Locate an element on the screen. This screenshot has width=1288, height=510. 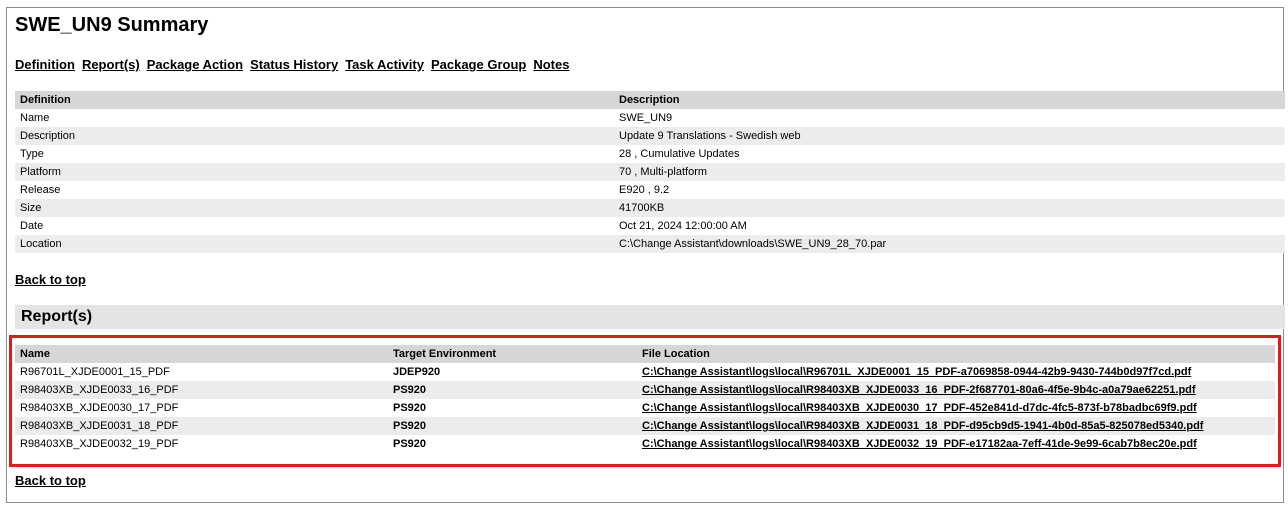
definition-value: Oct 21, 2024 12:00:00 AM is located at coordinates (949, 226).